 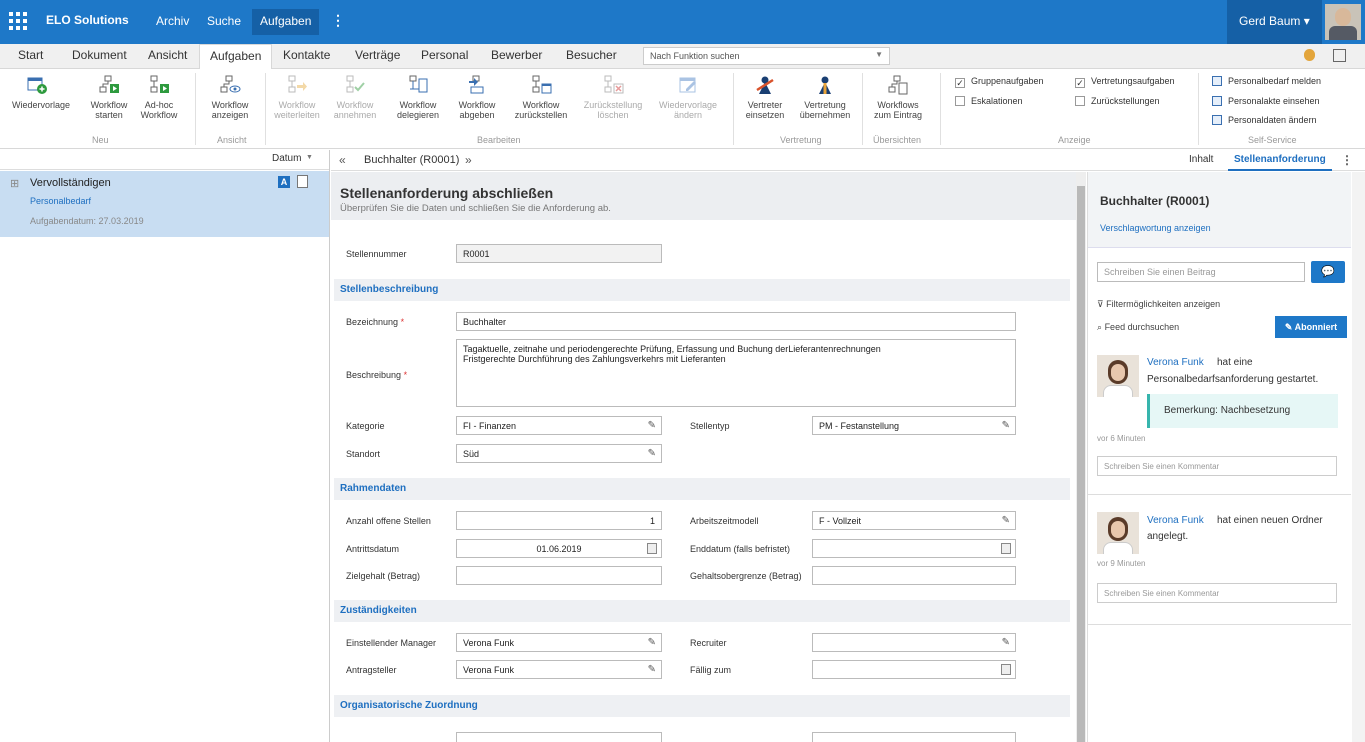 I want to click on nav-back-icon: «, so click(x=342, y=160).